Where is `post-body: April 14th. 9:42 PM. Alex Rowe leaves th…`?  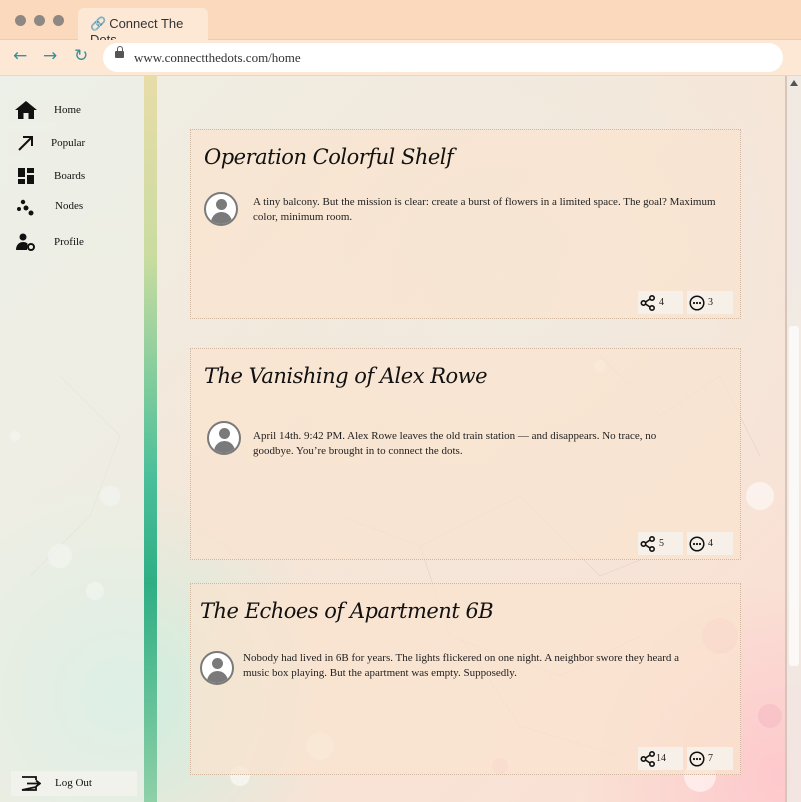
post-body: April 14th. 9:42 PM. Alex Rowe leaves th… is located at coordinates (455, 443).